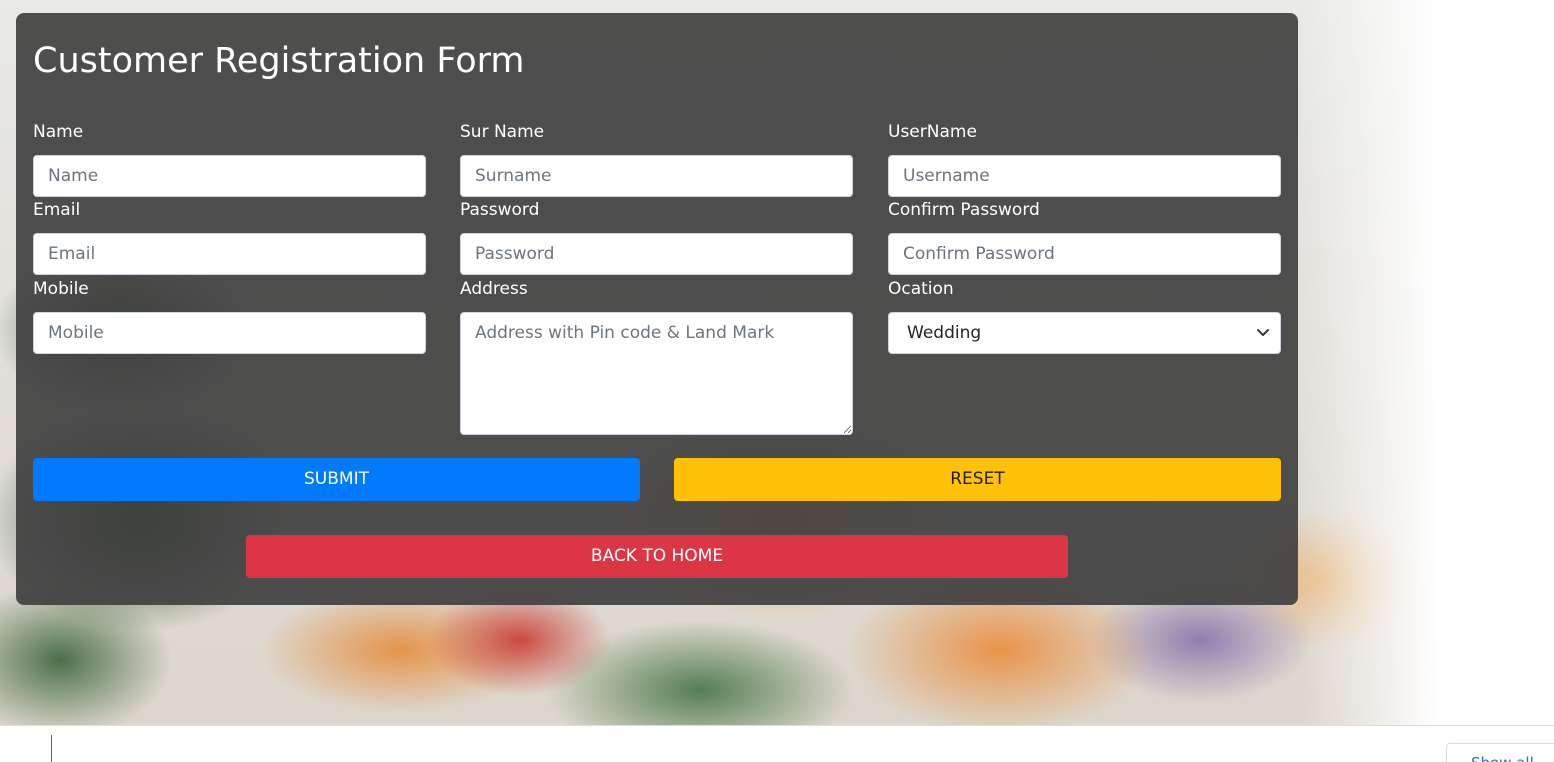 Image resolution: width=1554 pixels, height=762 pixels. I want to click on form-title: Customer Registration Form, so click(279, 61).